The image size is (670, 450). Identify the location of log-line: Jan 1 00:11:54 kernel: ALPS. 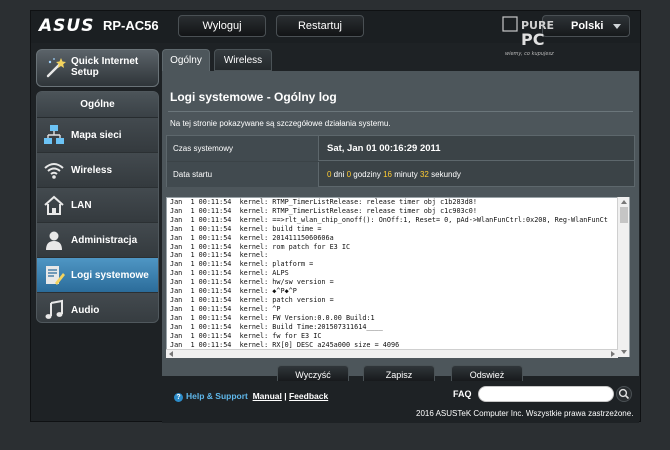
(229, 273).